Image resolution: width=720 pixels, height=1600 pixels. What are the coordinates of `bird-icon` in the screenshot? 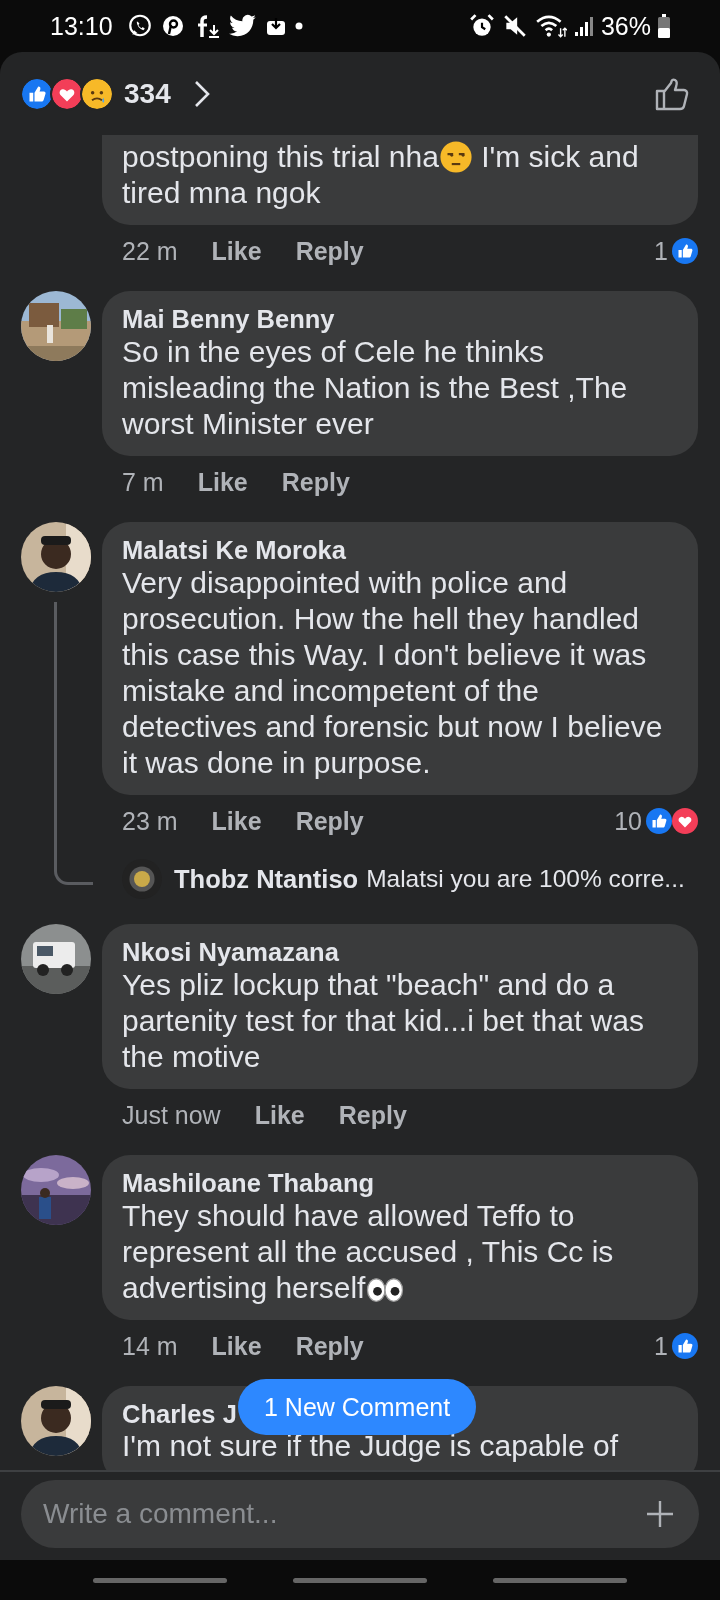 It's located at (242, 26).